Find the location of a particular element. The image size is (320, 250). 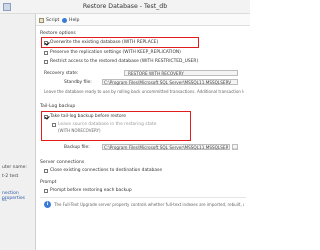

prompt-label: Prompt before restoring each backup is located at coordinates (91, 190).